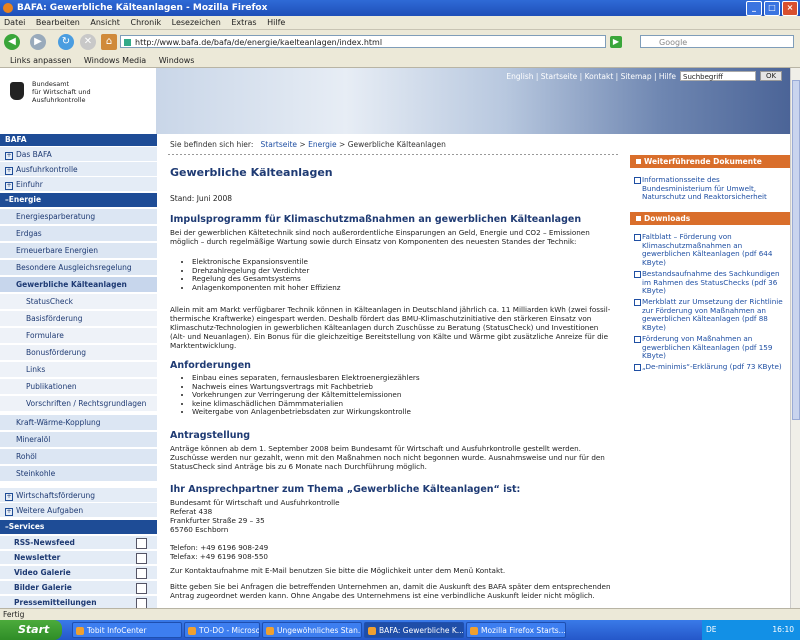 This screenshot has height=640, width=800. I want to click on maximize-button: □, so click(772, 8).